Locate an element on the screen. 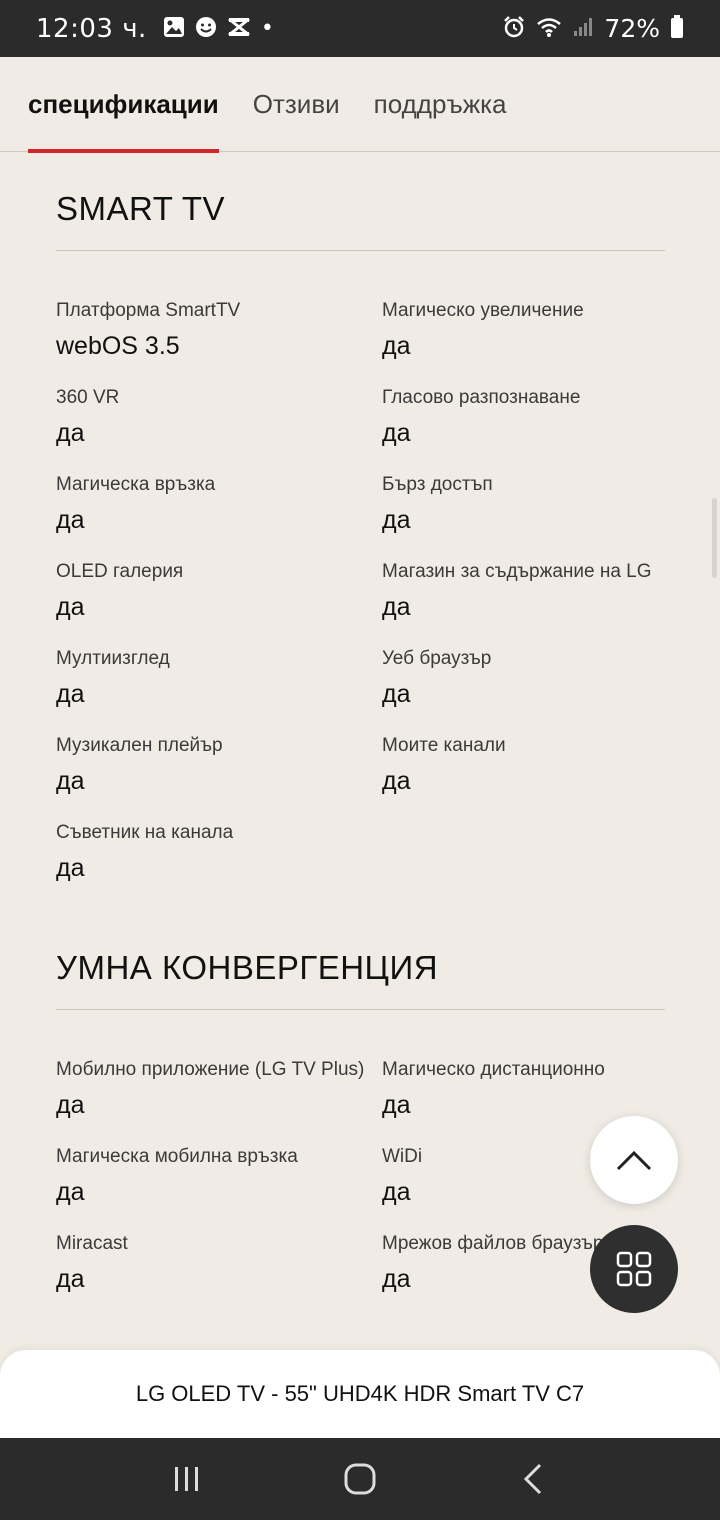 This screenshot has height=1520, width=720. grid-icon is located at coordinates (634, 1269).